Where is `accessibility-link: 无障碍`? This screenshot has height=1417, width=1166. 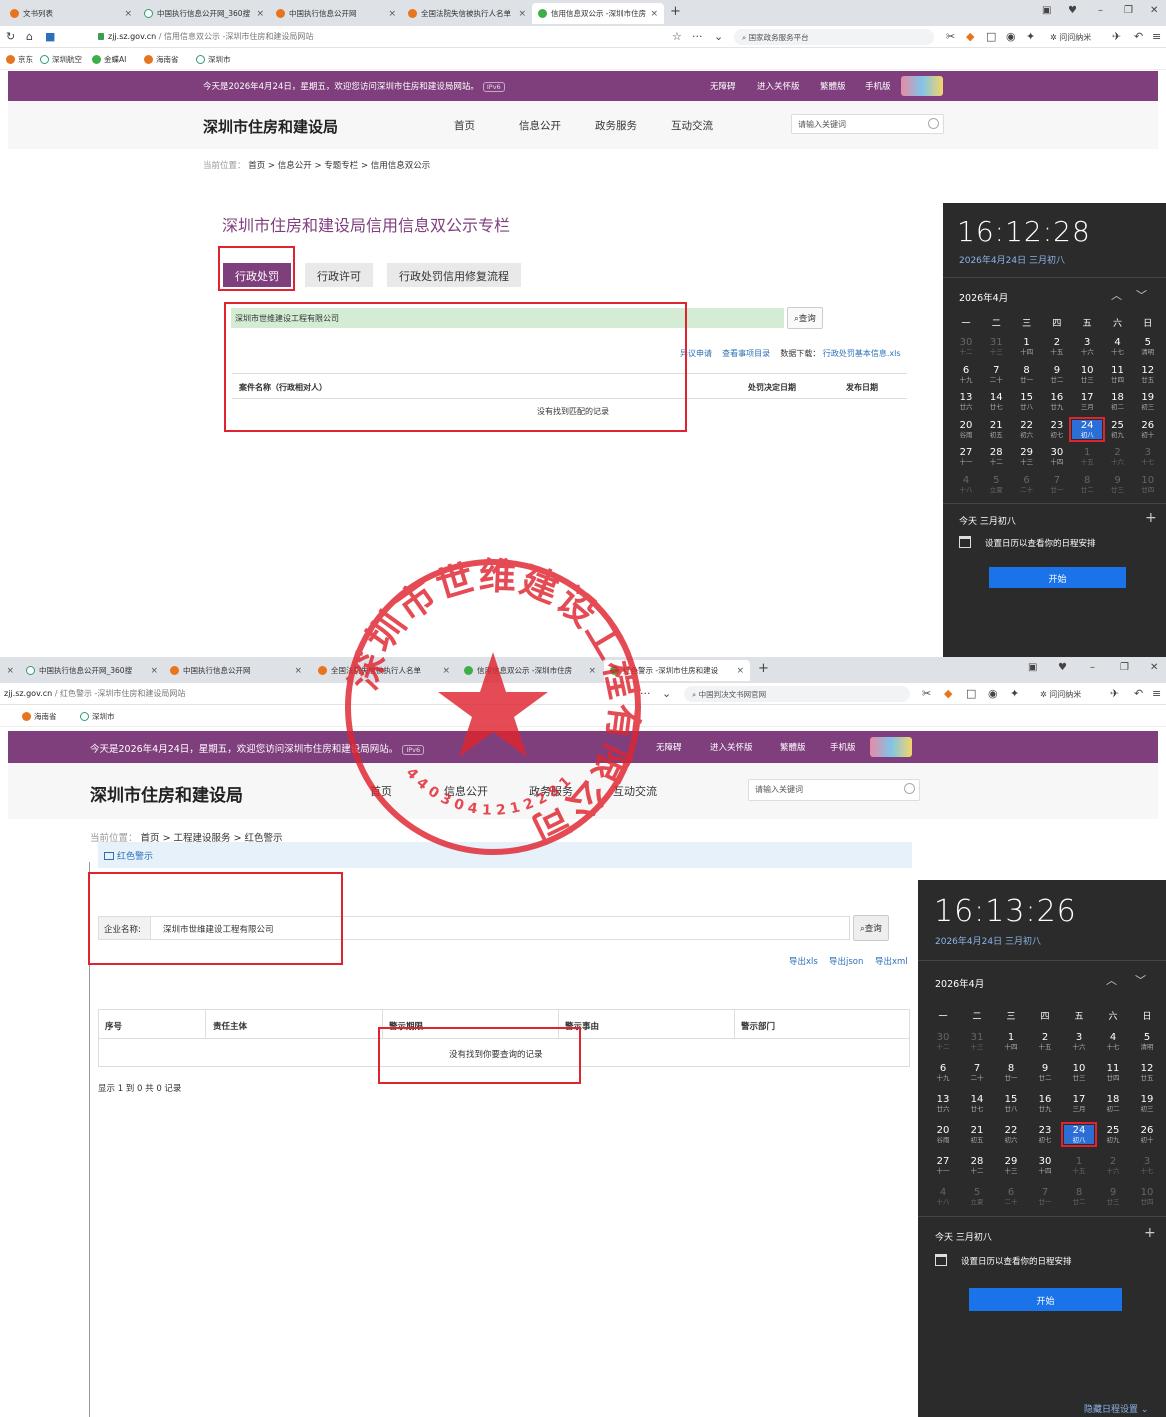
accessibility-link: 无障碍 is located at coordinates (669, 747).